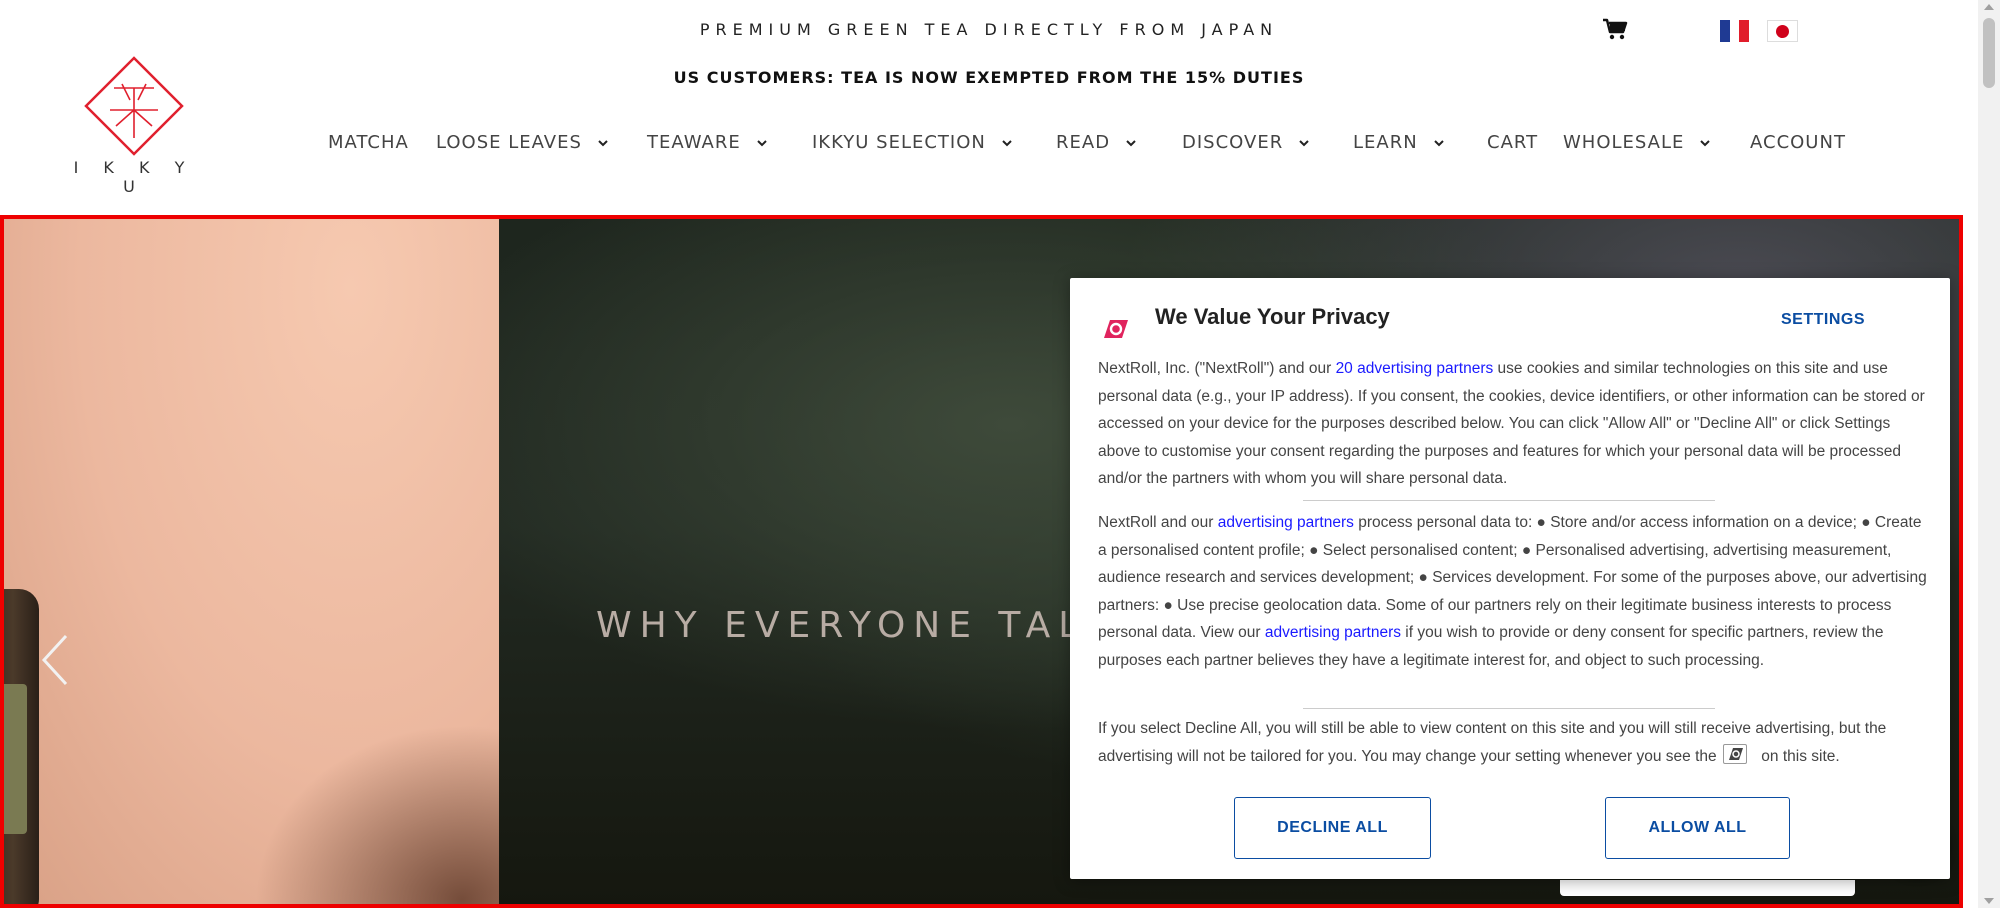  I want to click on france-flag-icon, so click(1735, 31).